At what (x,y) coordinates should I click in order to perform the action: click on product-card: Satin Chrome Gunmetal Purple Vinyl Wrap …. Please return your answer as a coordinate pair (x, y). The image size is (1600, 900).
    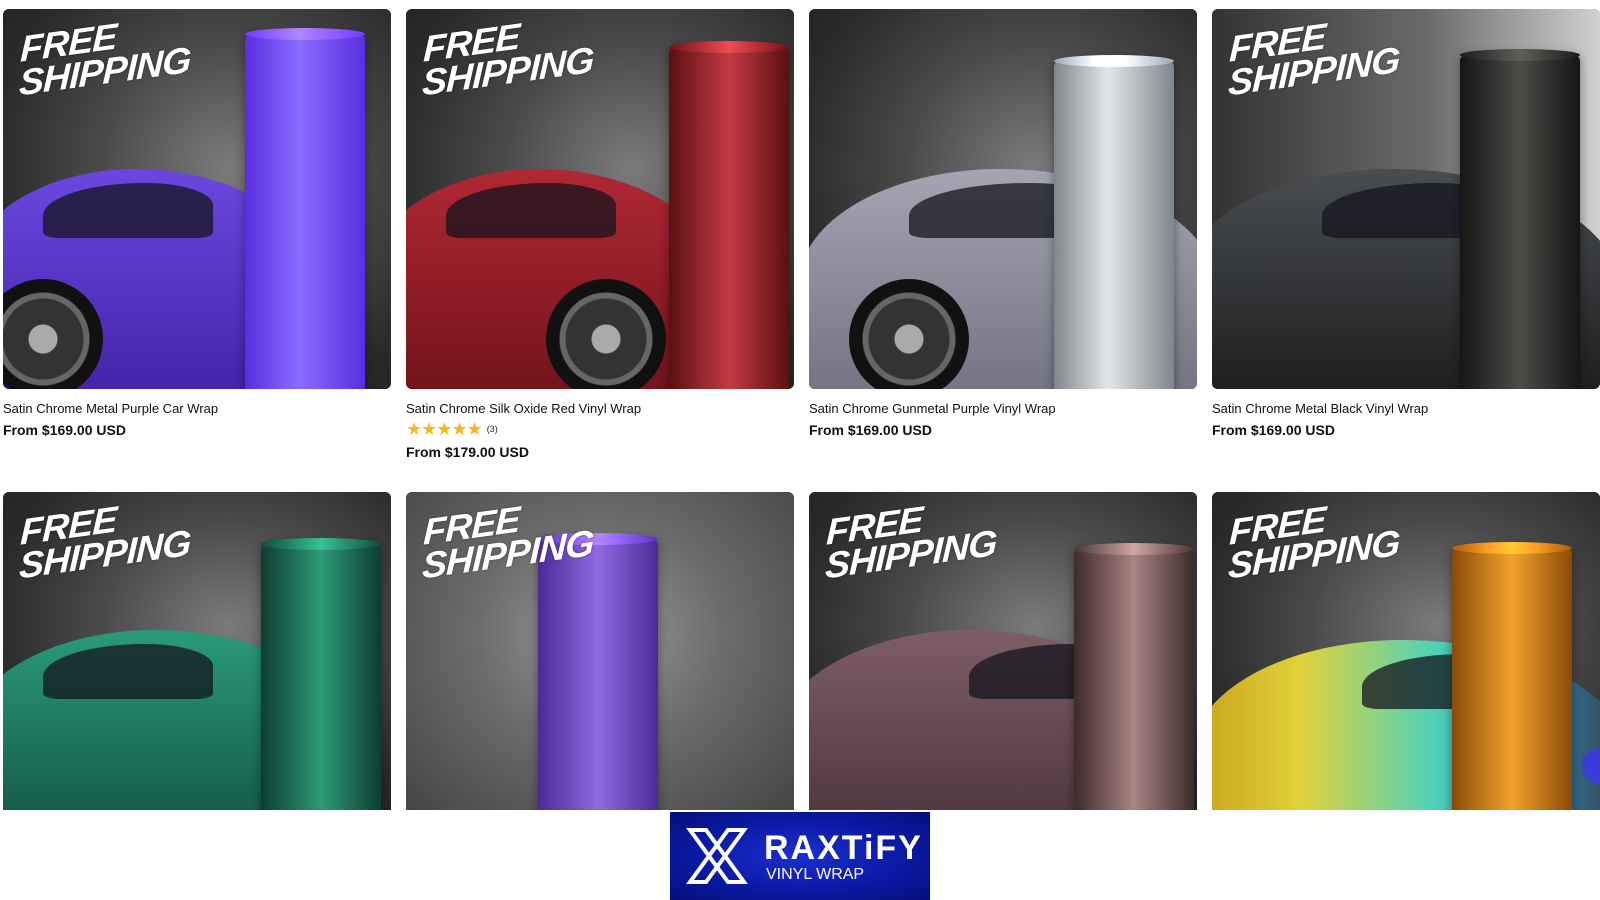
    Looking at the image, I should click on (1003, 223).